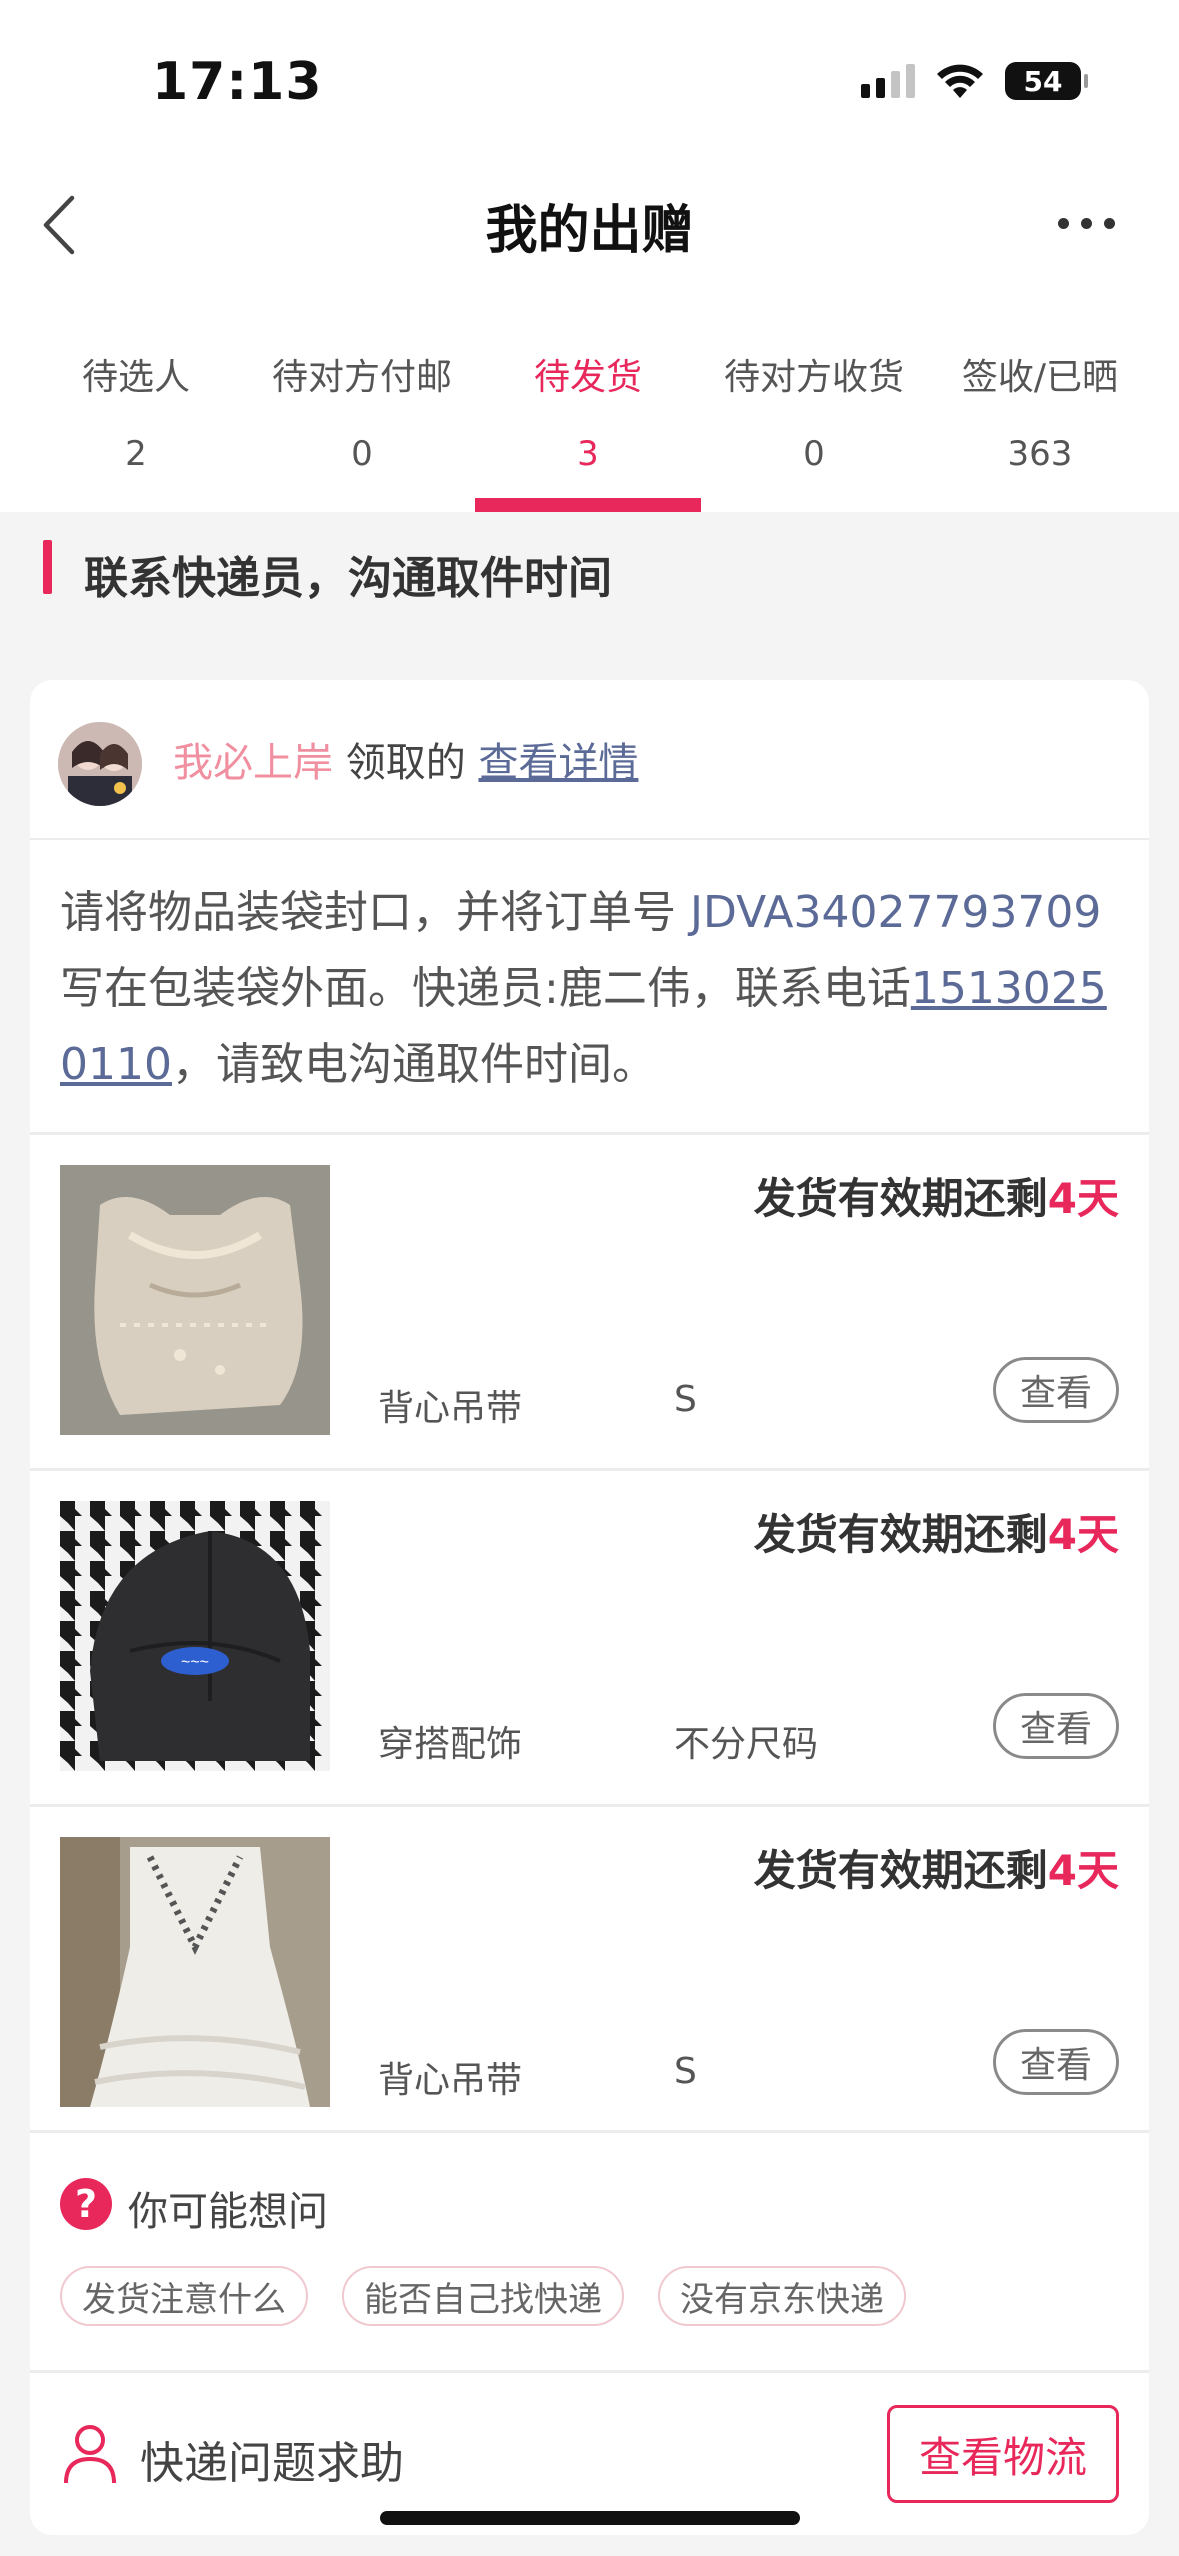 The image size is (1179, 2556). I want to click on tab-label: 签收/已晒, so click(1040, 377).